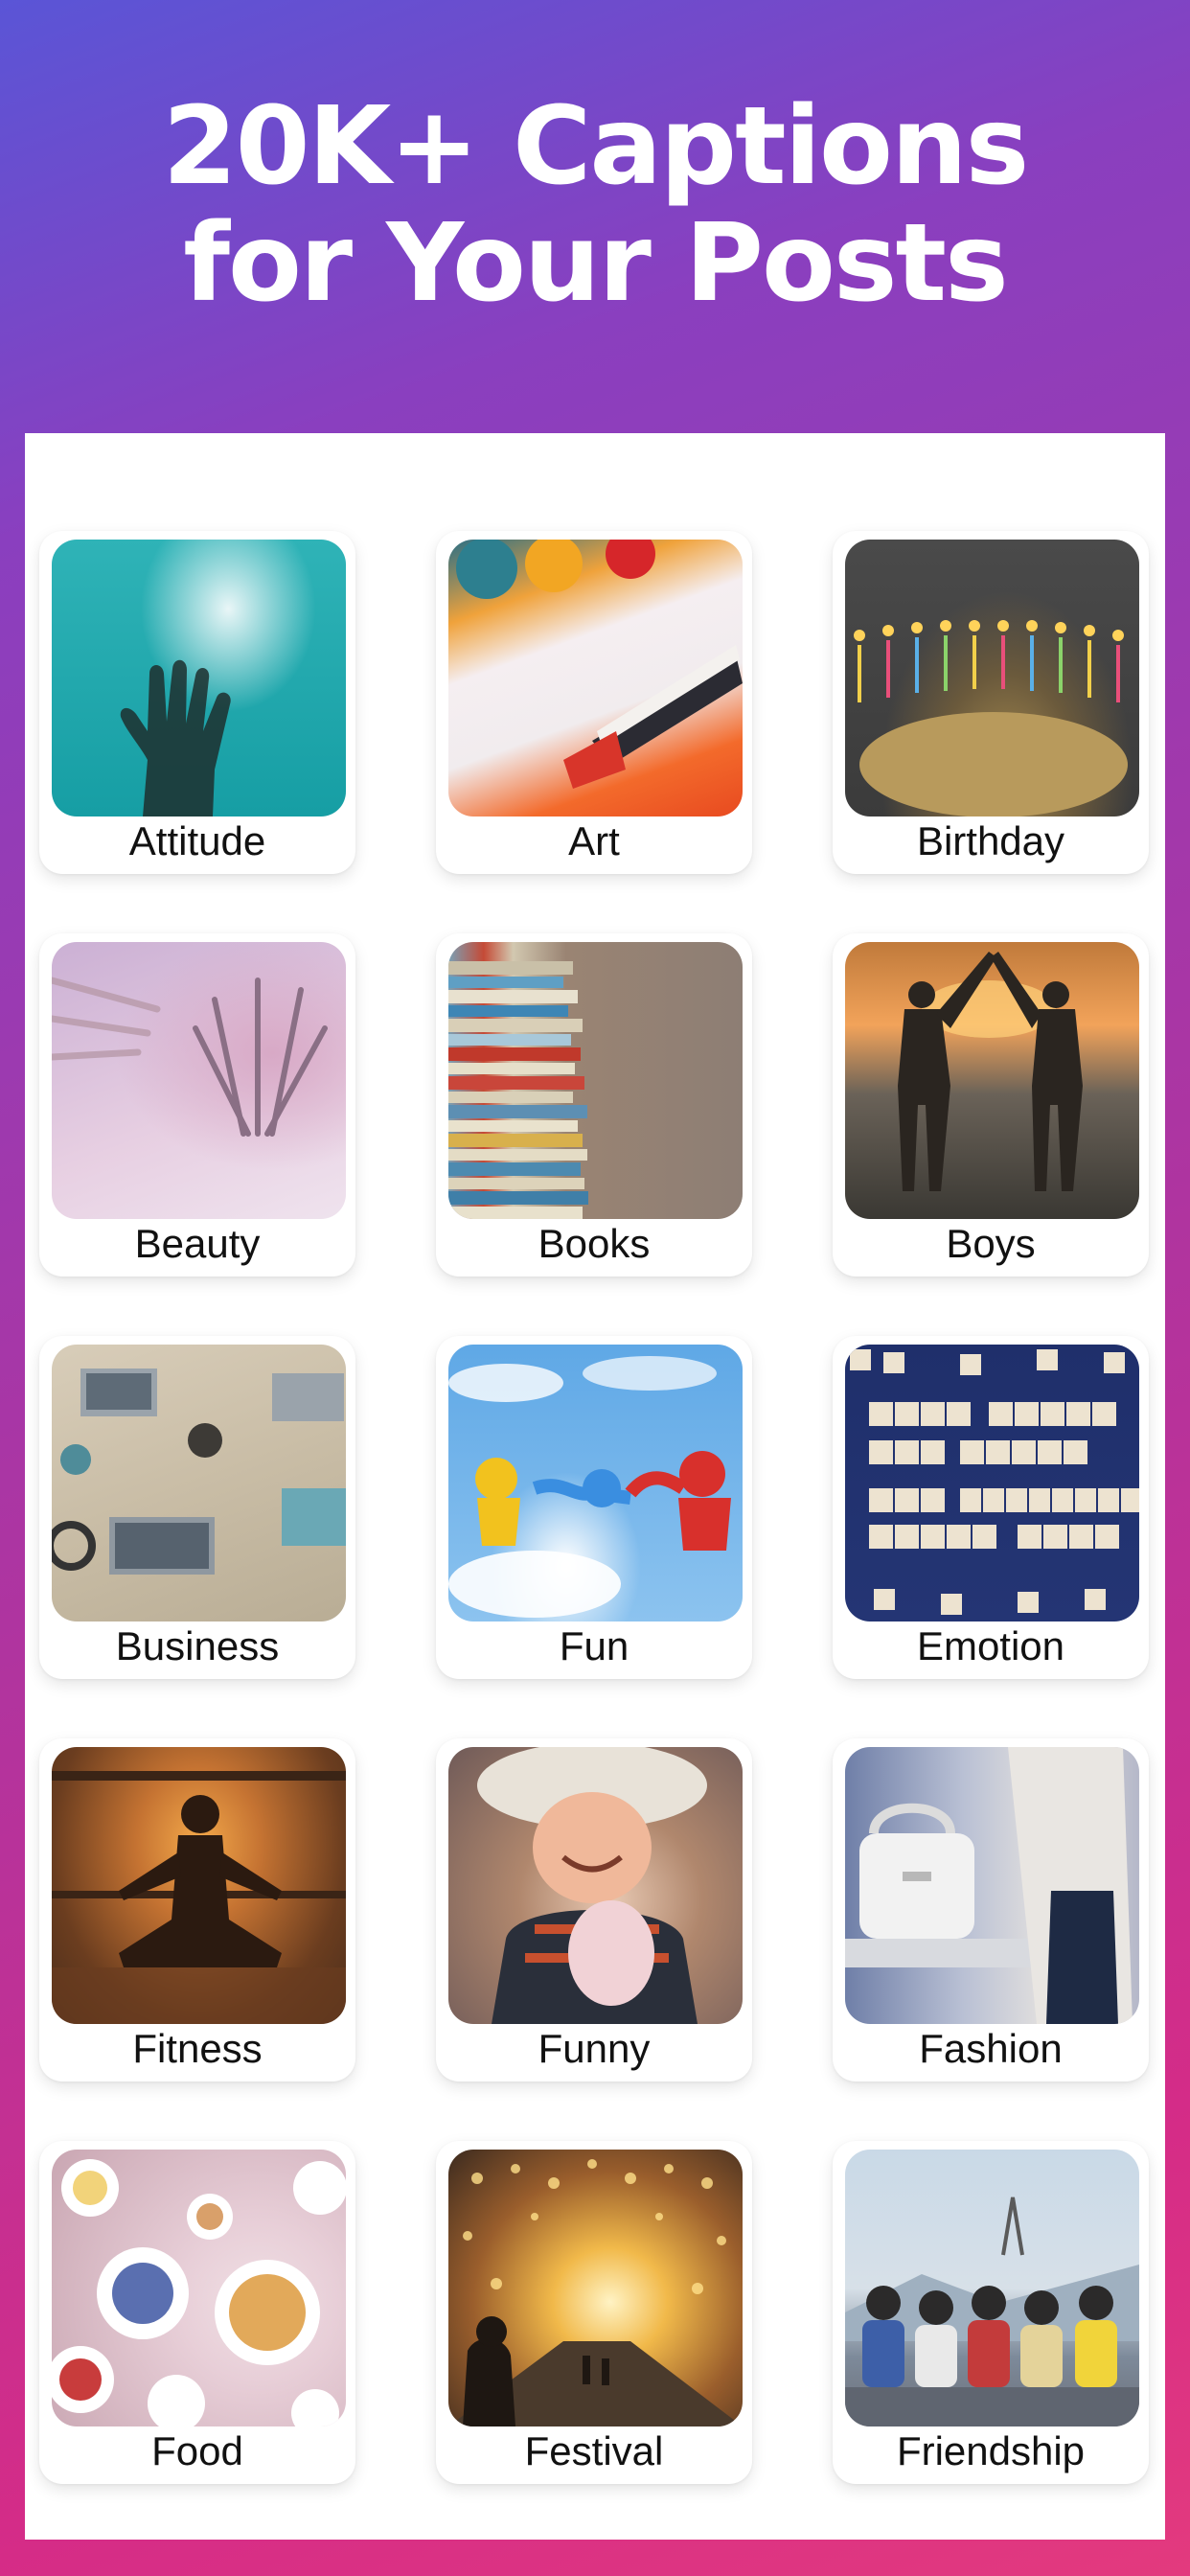  I want to click on lights-tunnel-image, so click(595, 2288).